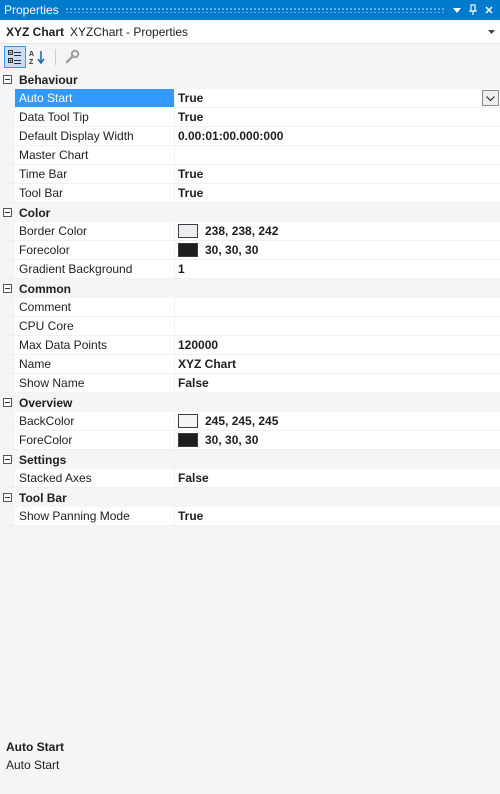  I want to click on category-behaviour: Behaviour, so click(250, 79).